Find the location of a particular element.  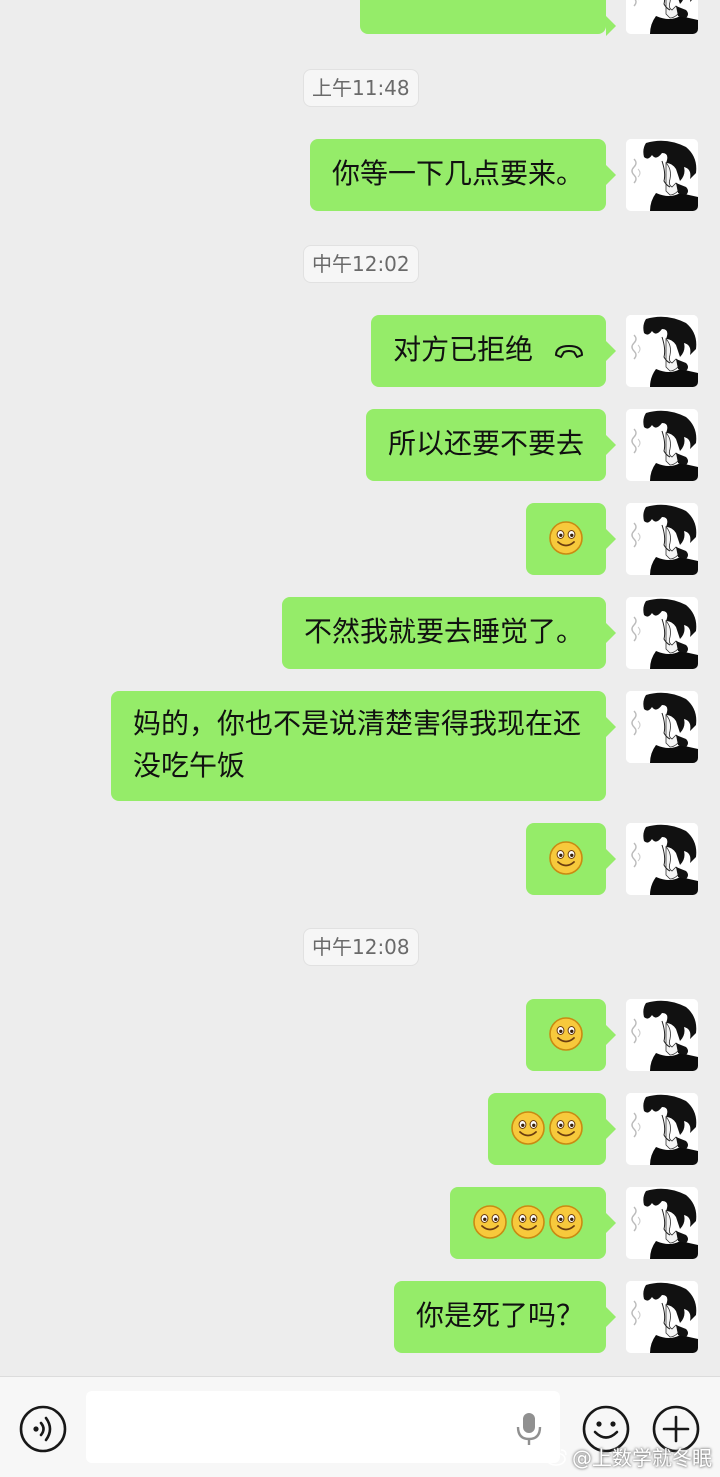

message-bubble: 你等一下几点要来。 is located at coordinates (463, 175).